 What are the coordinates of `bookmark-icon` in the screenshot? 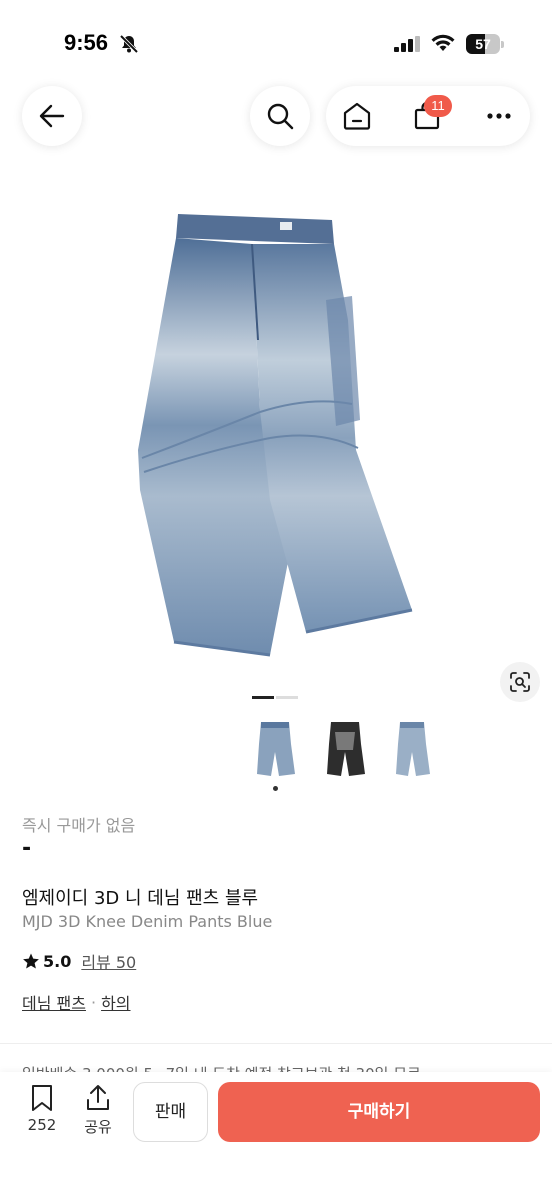 It's located at (42, 1098).